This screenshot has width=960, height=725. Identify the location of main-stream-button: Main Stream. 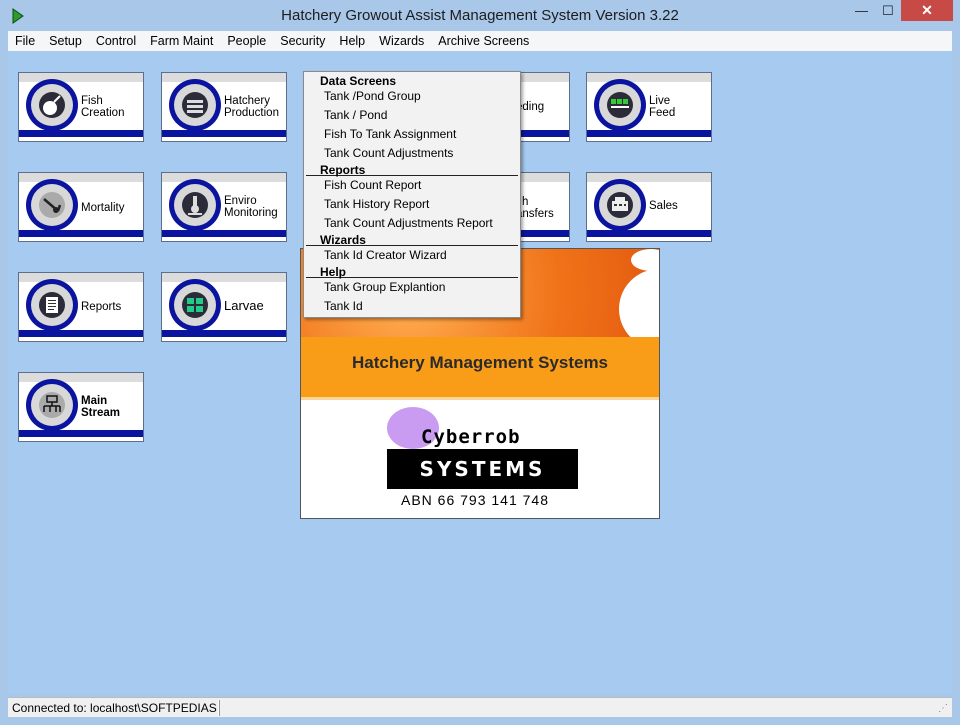
(81, 407).